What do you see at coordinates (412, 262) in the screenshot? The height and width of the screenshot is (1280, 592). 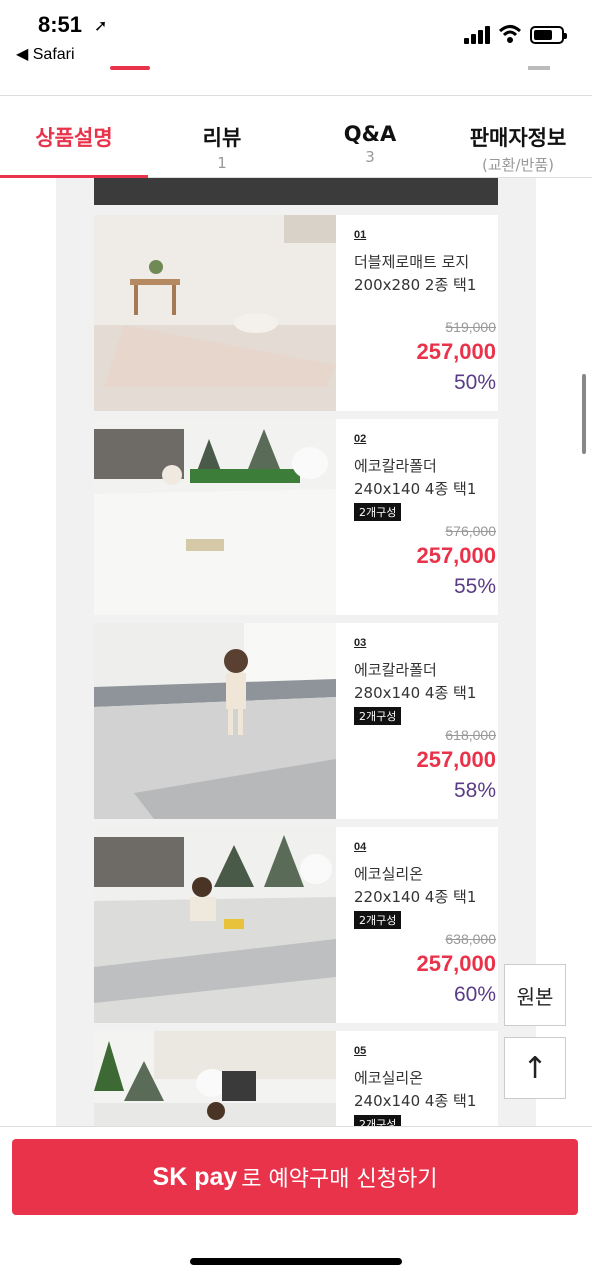 I see `product-name-line: 더블제로매트 로지` at bounding box center [412, 262].